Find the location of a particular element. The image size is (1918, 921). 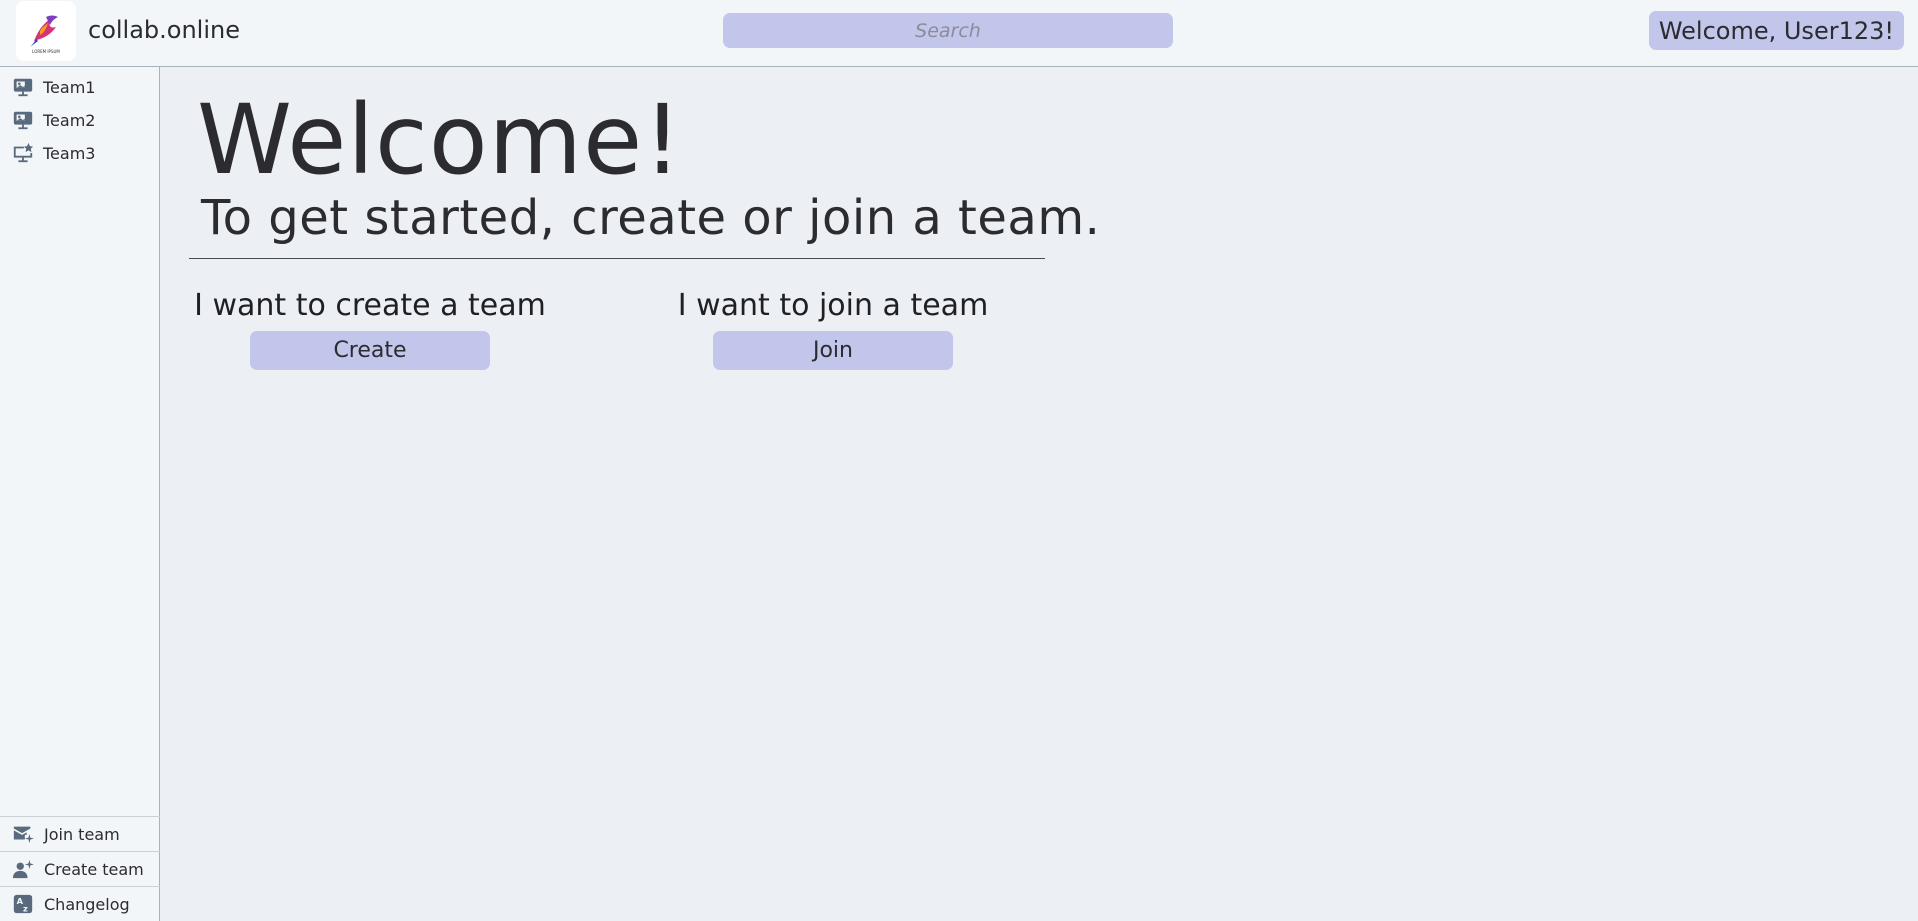

join-team-label: Join team is located at coordinates (82, 834).